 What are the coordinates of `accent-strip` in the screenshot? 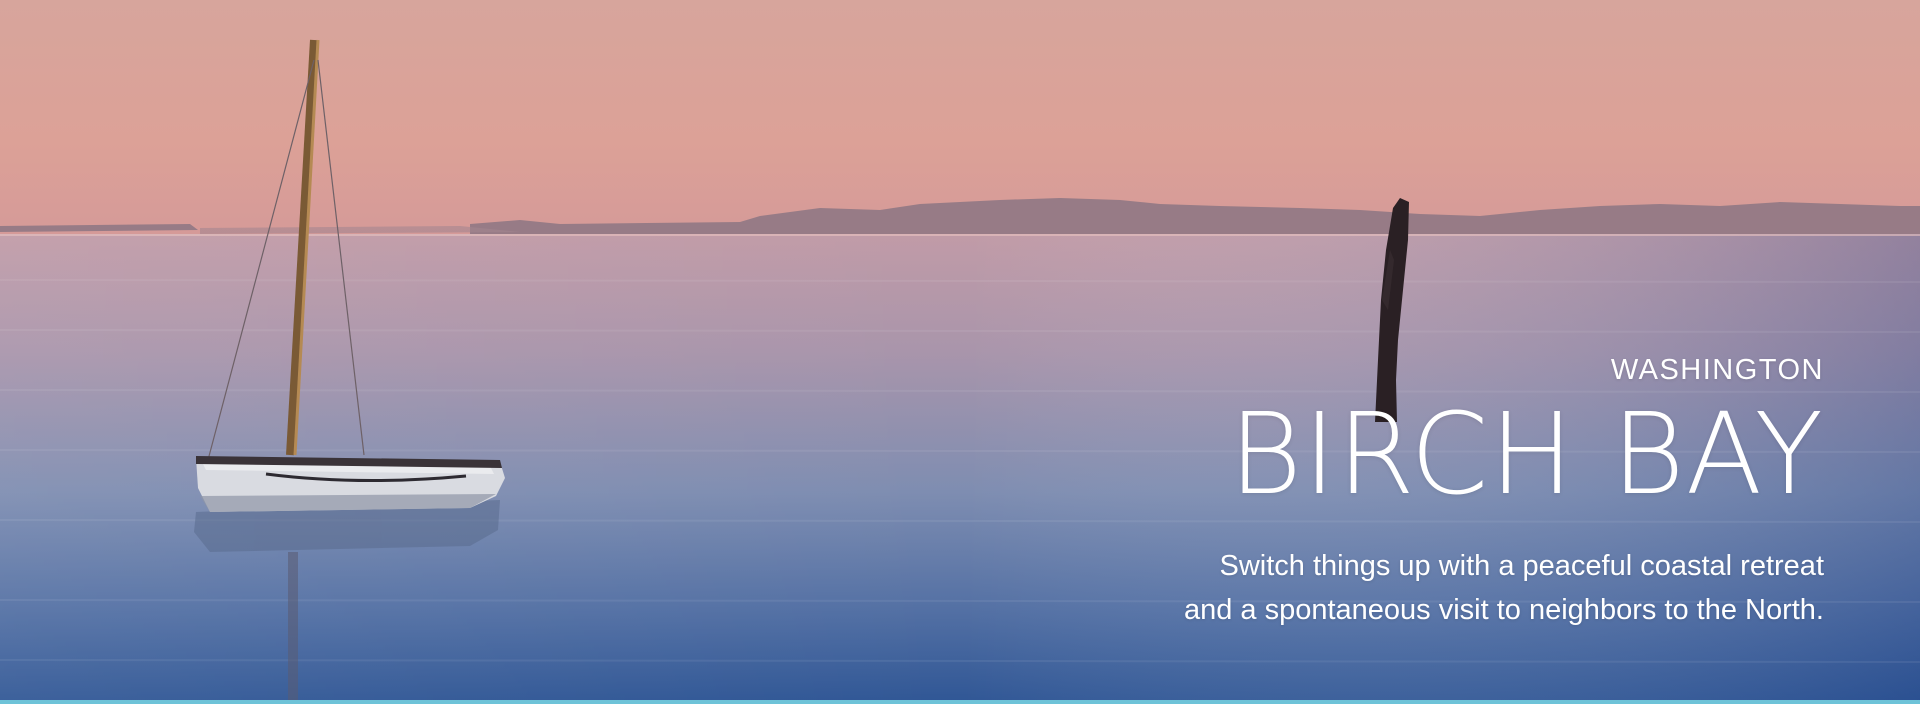 It's located at (960, 702).